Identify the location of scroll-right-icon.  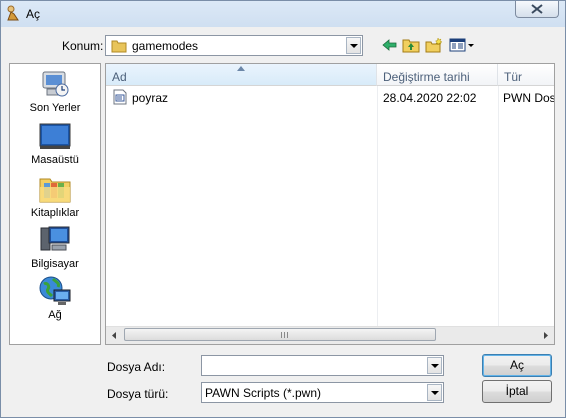
(546, 335).